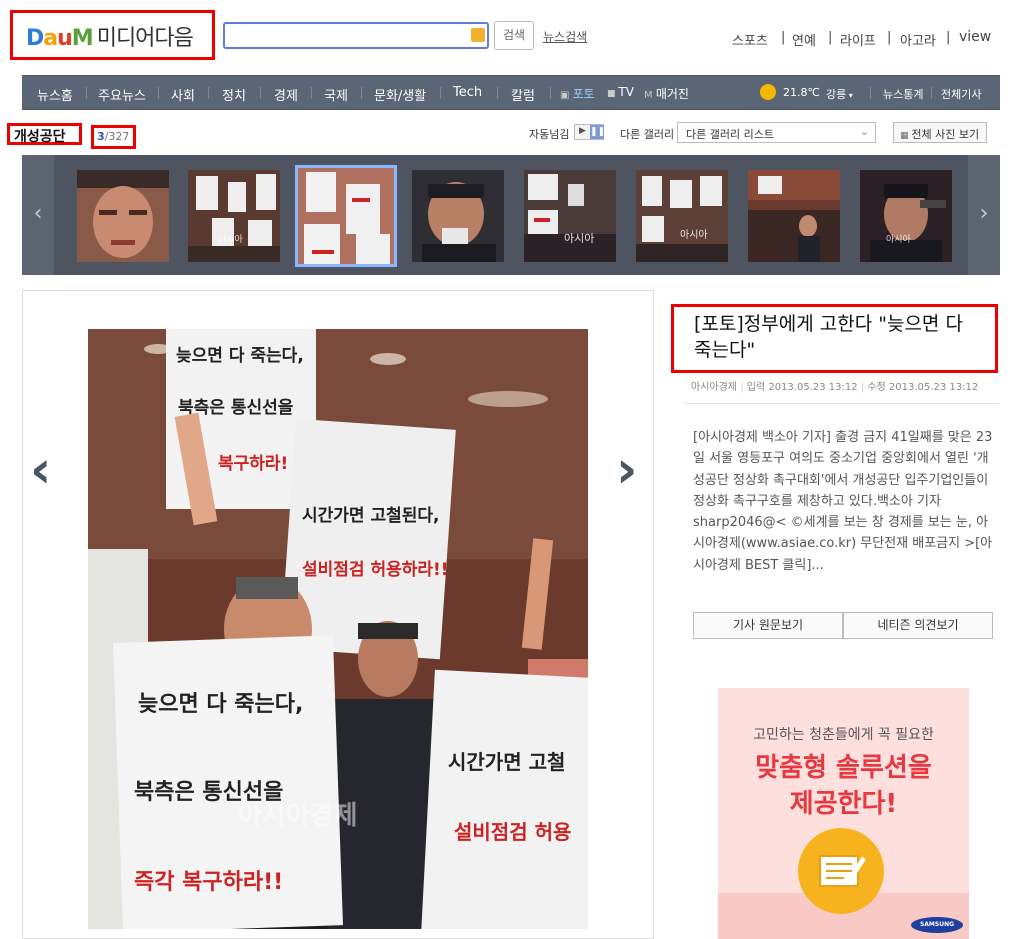 The width and height of the screenshot is (1015, 939). Describe the element at coordinates (918, 625) in the screenshot. I see `view-comments-button: 네티즌 의견보기` at that location.